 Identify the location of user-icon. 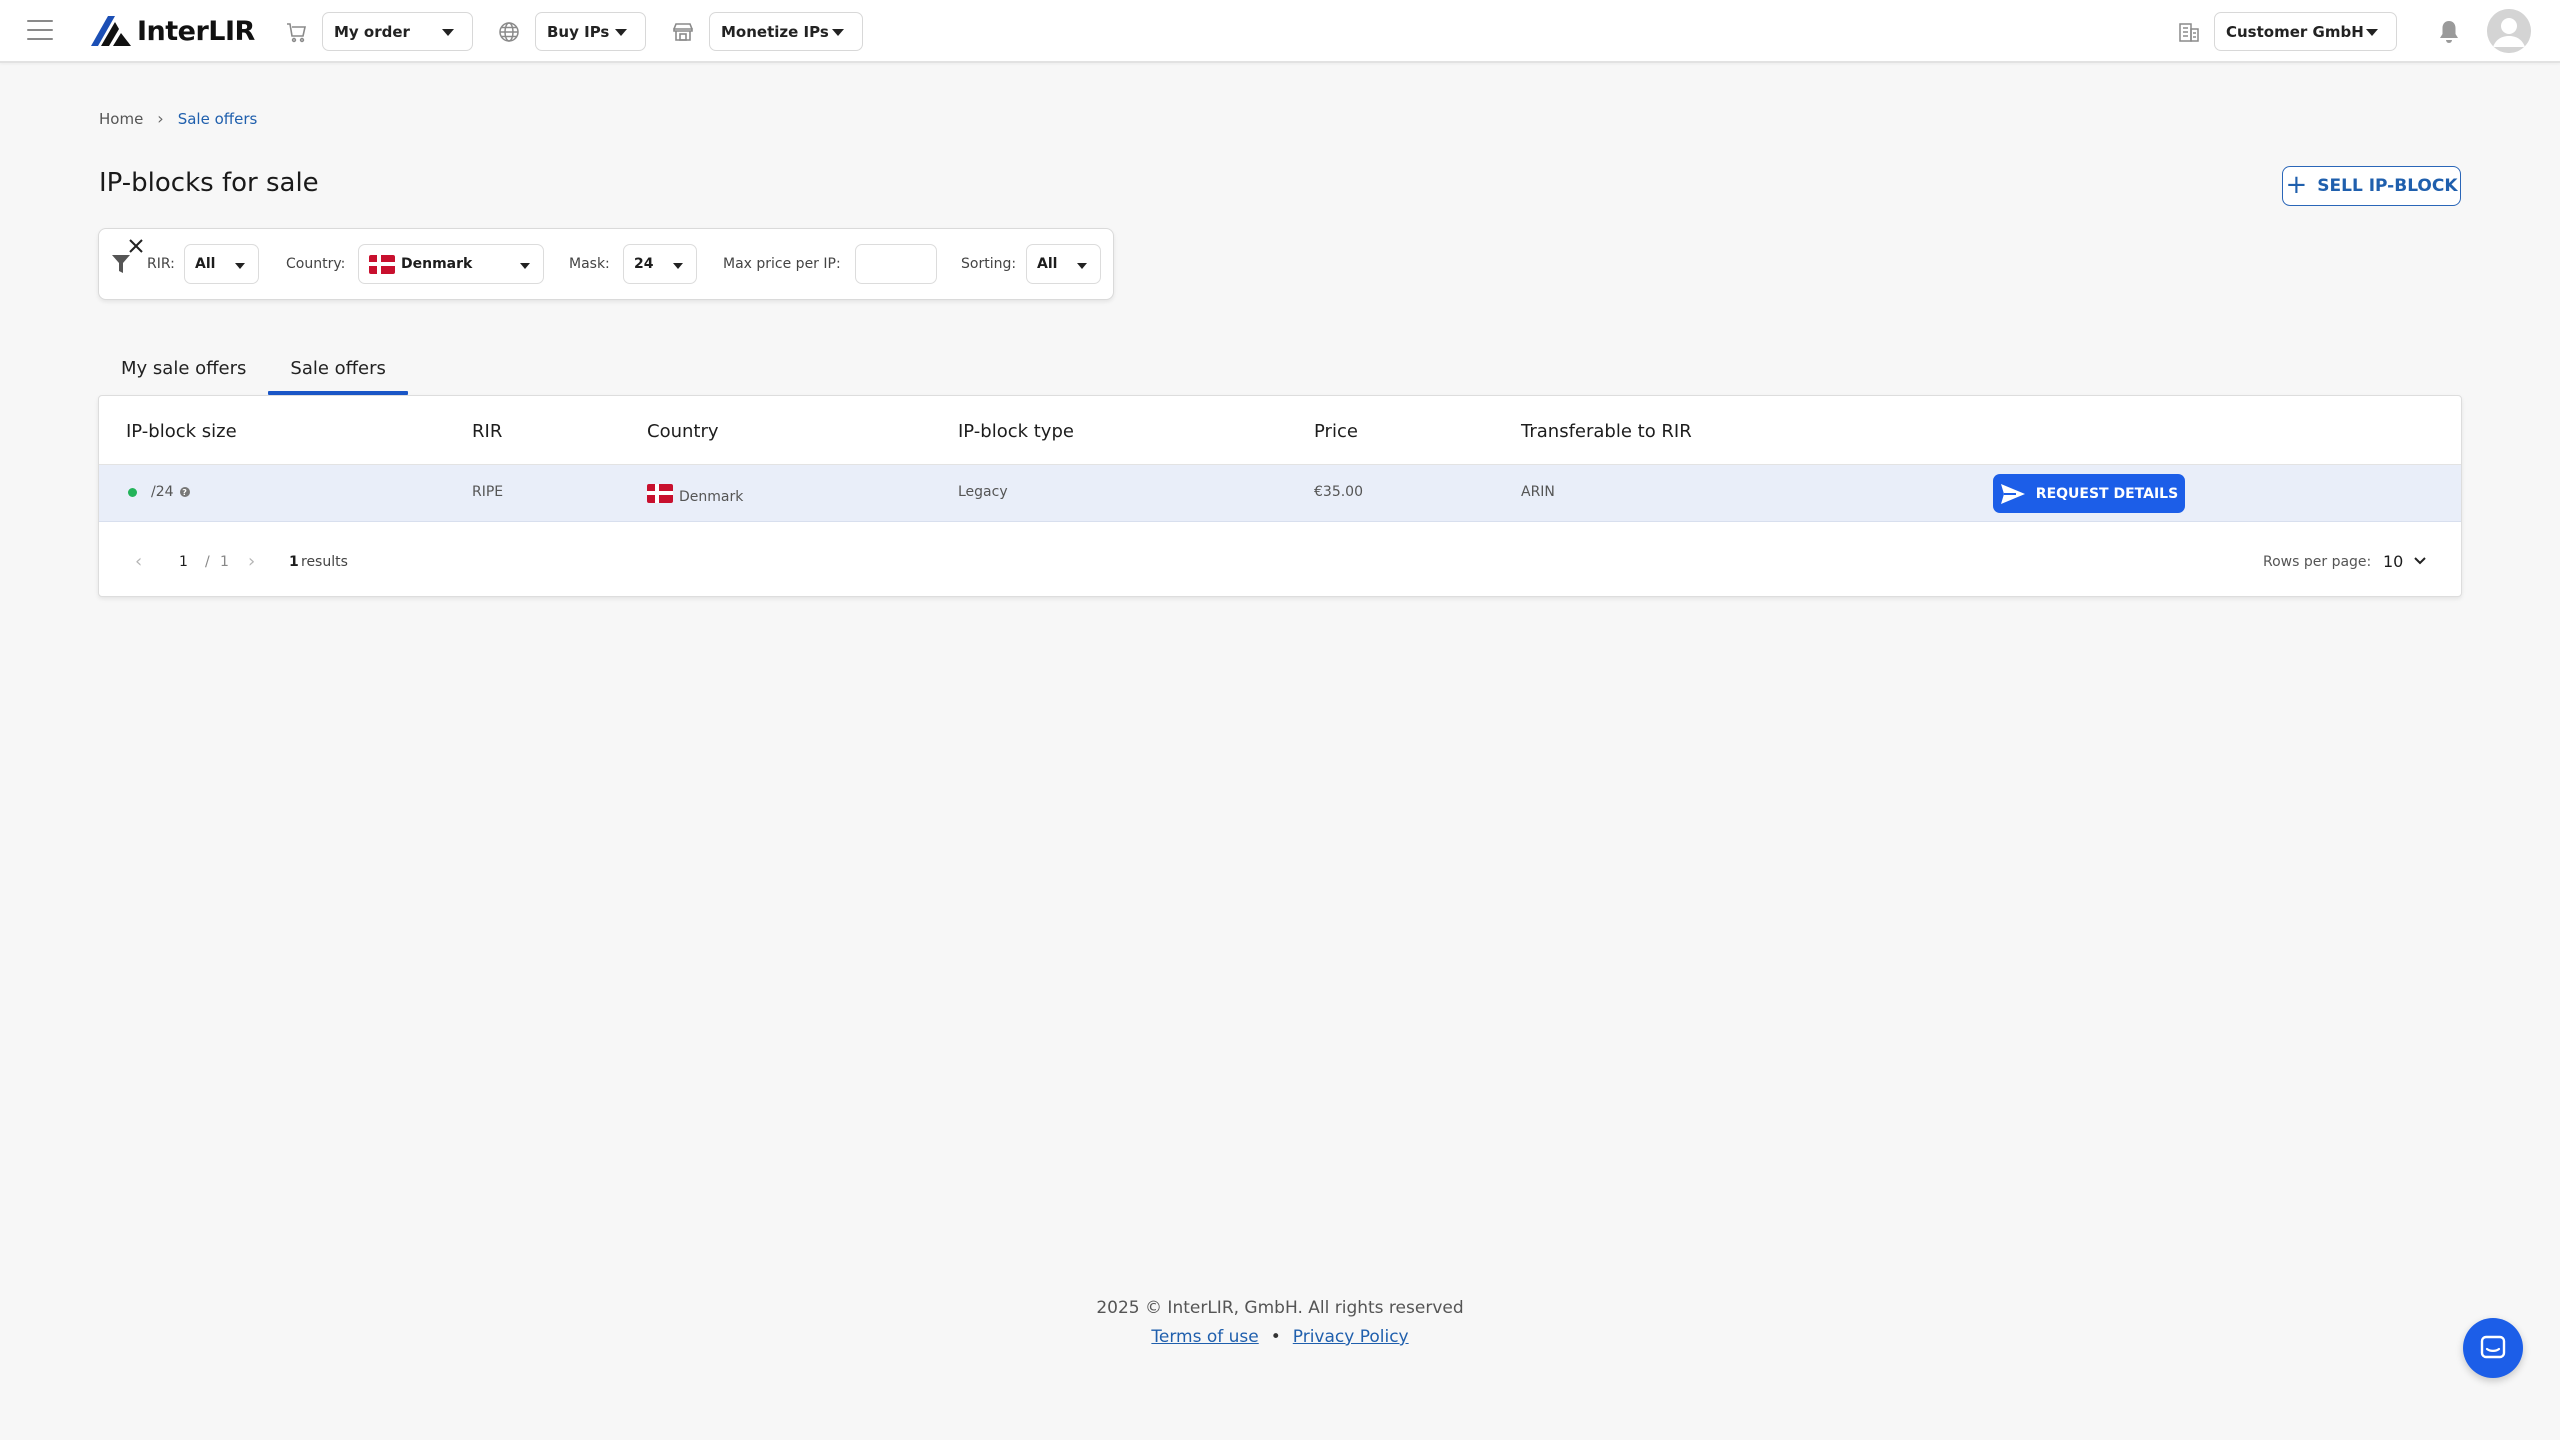
(2509, 31).